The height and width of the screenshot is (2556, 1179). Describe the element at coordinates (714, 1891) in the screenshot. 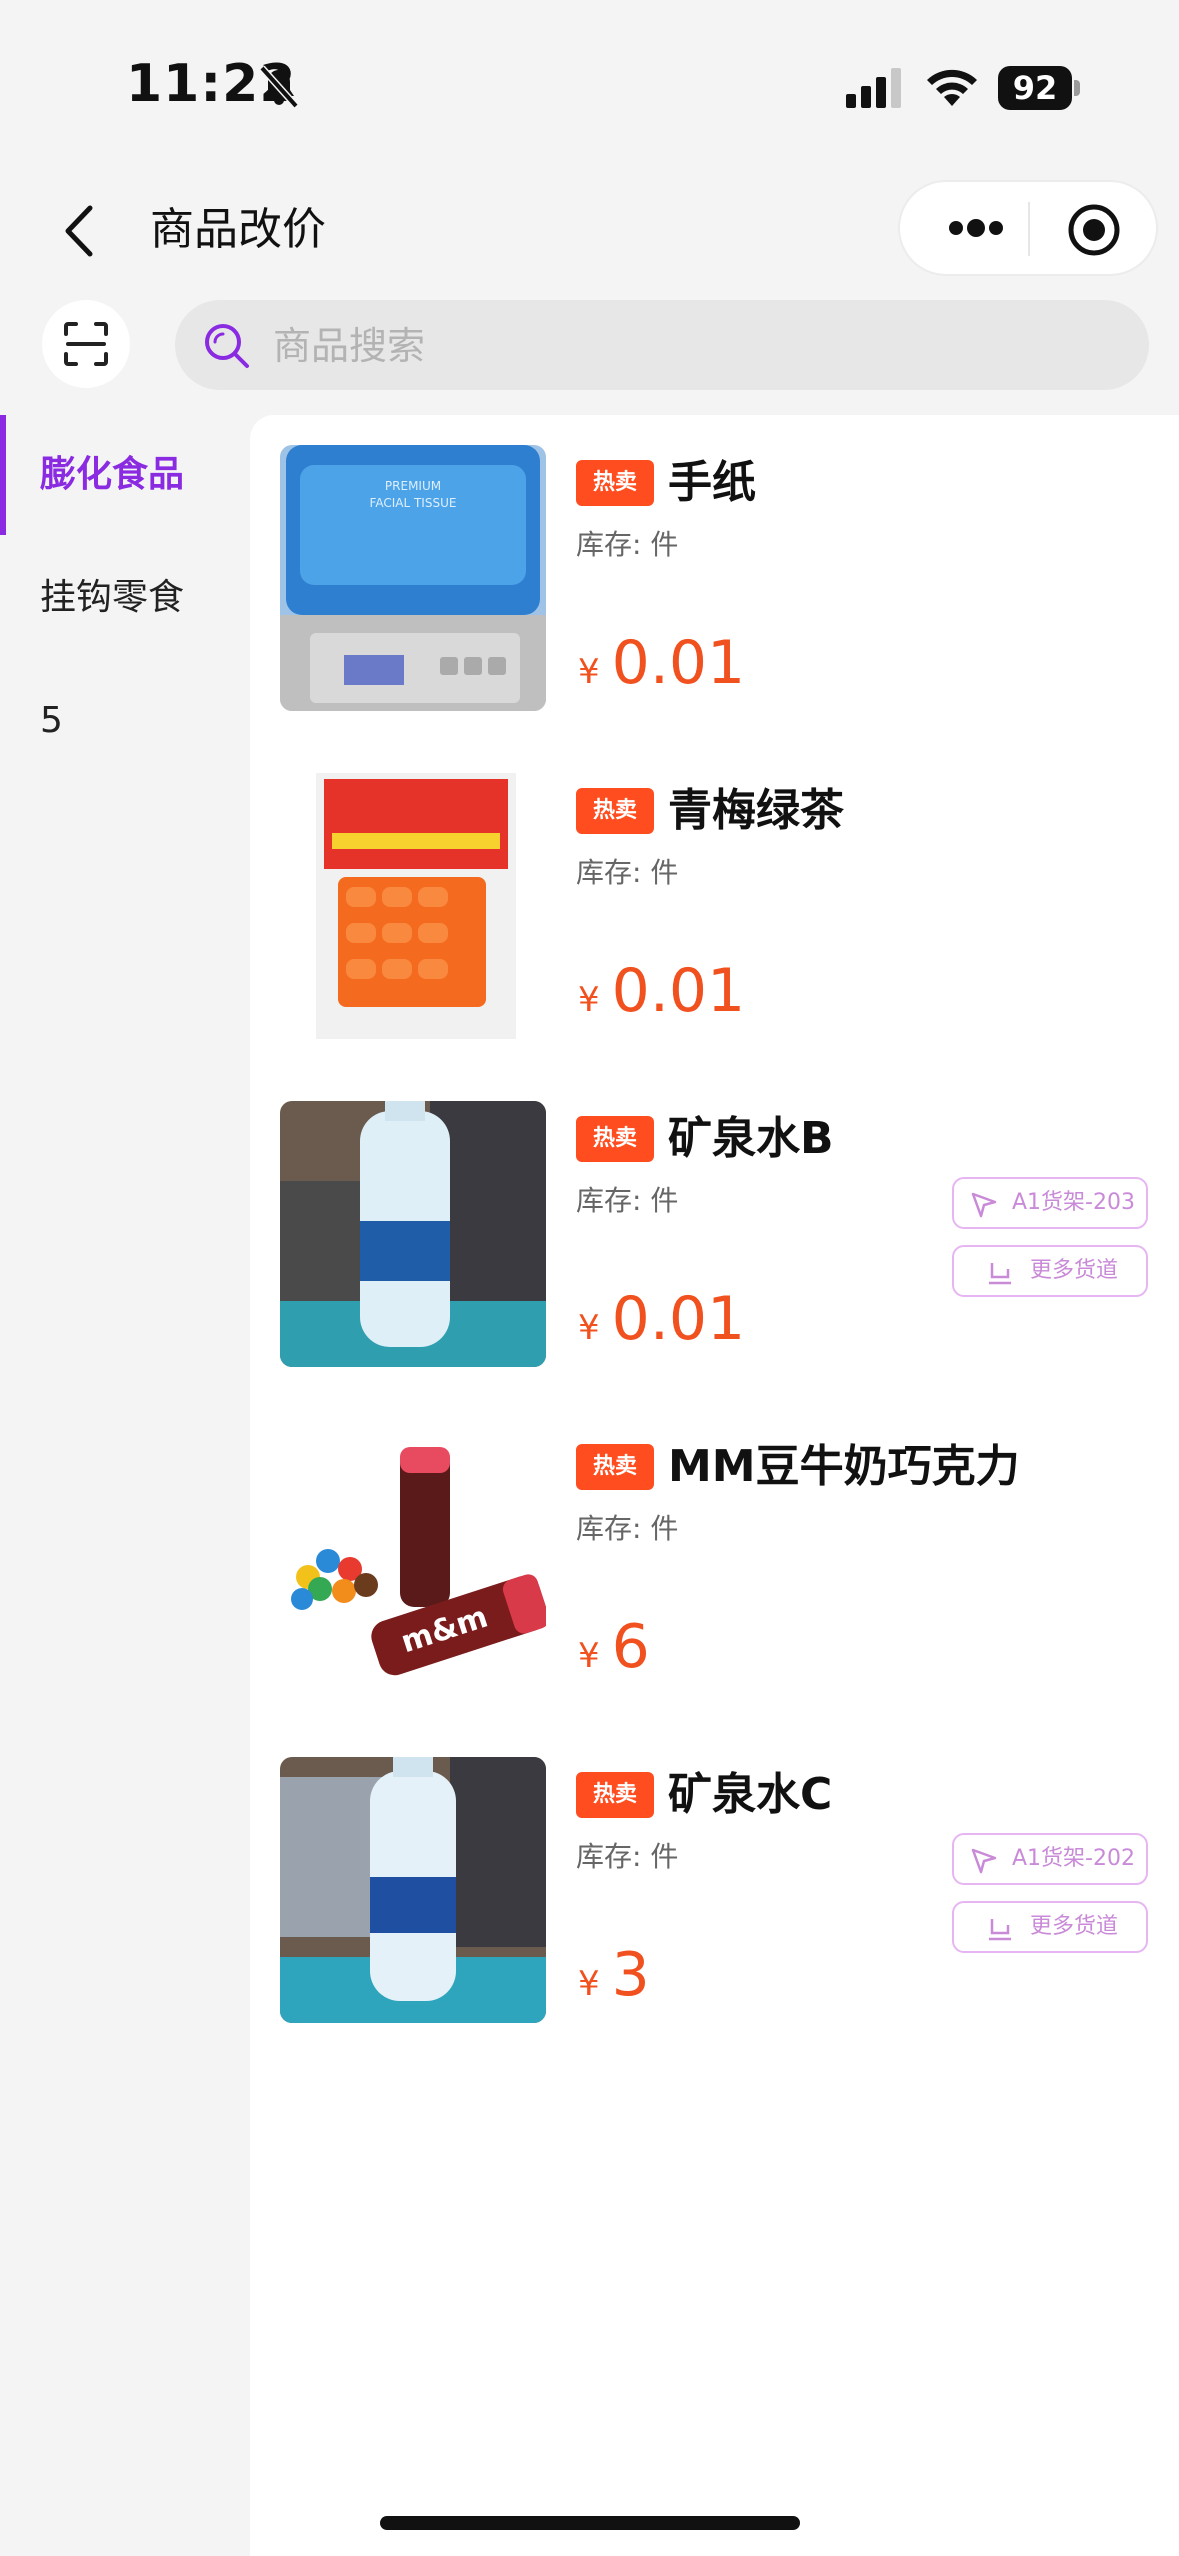

I see `product-item: 热卖 矿泉水C 库存: 件 ¥3 A1货架-202 更多货道` at that location.